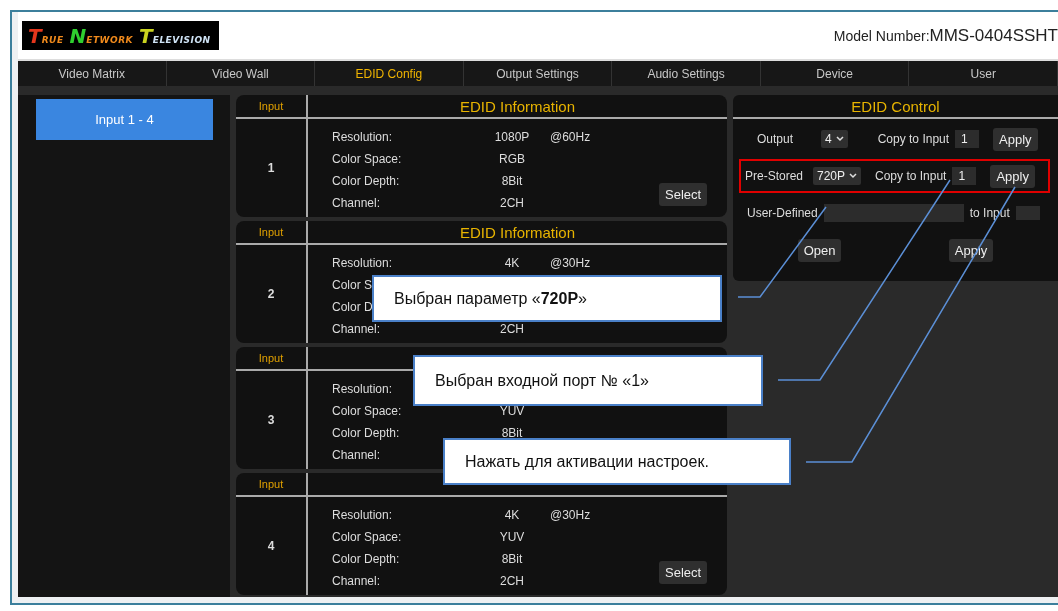 This screenshot has width=1058, height=611. What do you see at coordinates (490, 298) in the screenshot?
I see `callout-text: Выбран параметр «720P»` at bounding box center [490, 298].